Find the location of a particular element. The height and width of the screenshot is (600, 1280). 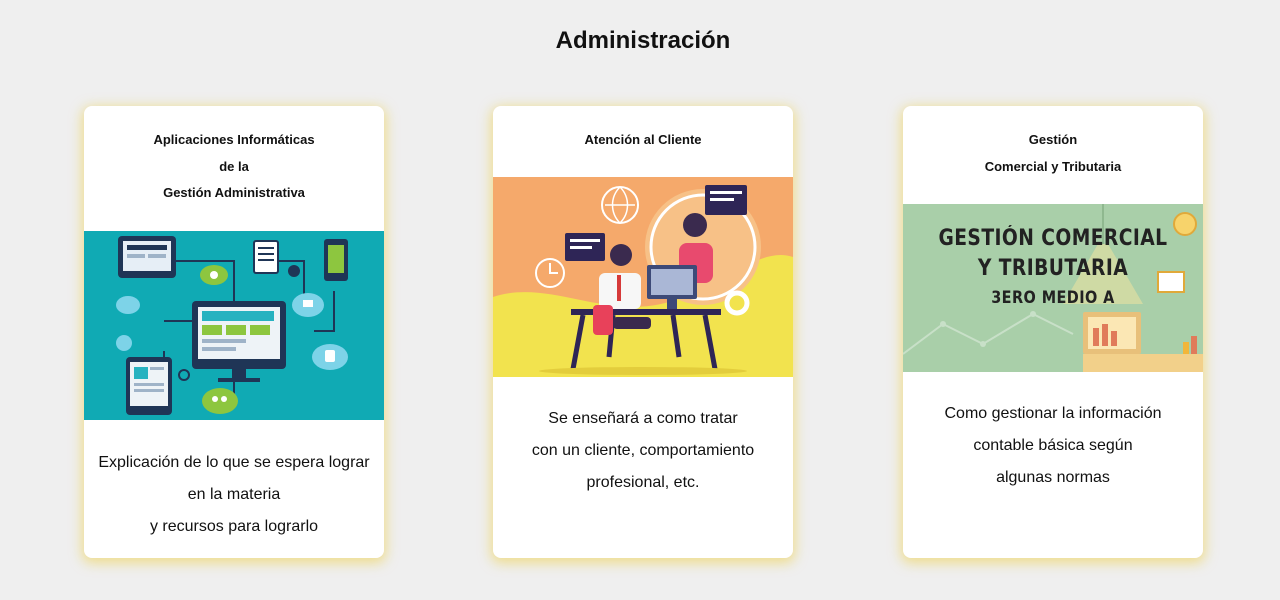

card-title: Atención al Cliente is located at coordinates (643, 139).